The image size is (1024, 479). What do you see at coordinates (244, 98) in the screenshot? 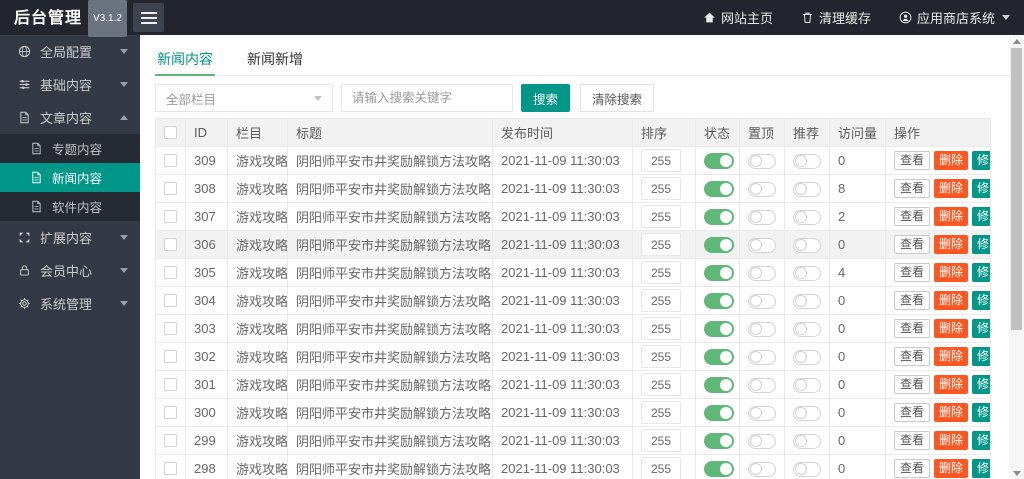
I see `category-select: 全部栏目` at bounding box center [244, 98].